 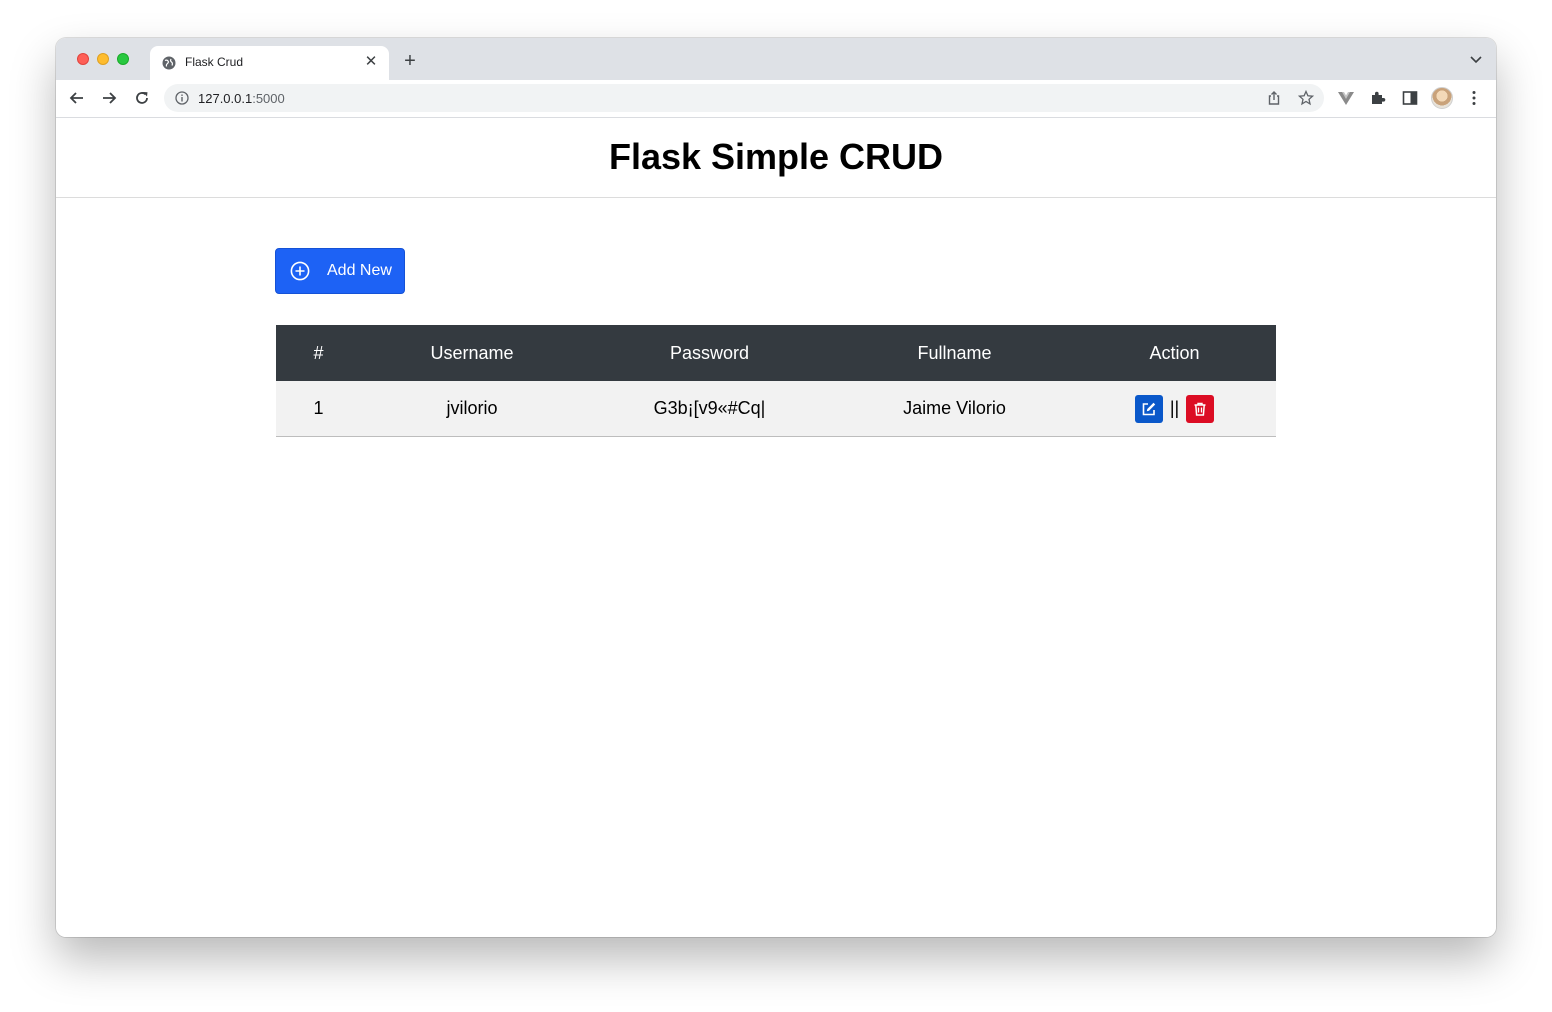 What do you see at coordinates (318, 409) in the screenshot?
I see `cell-number: 1` at bounding box center [318, 409].